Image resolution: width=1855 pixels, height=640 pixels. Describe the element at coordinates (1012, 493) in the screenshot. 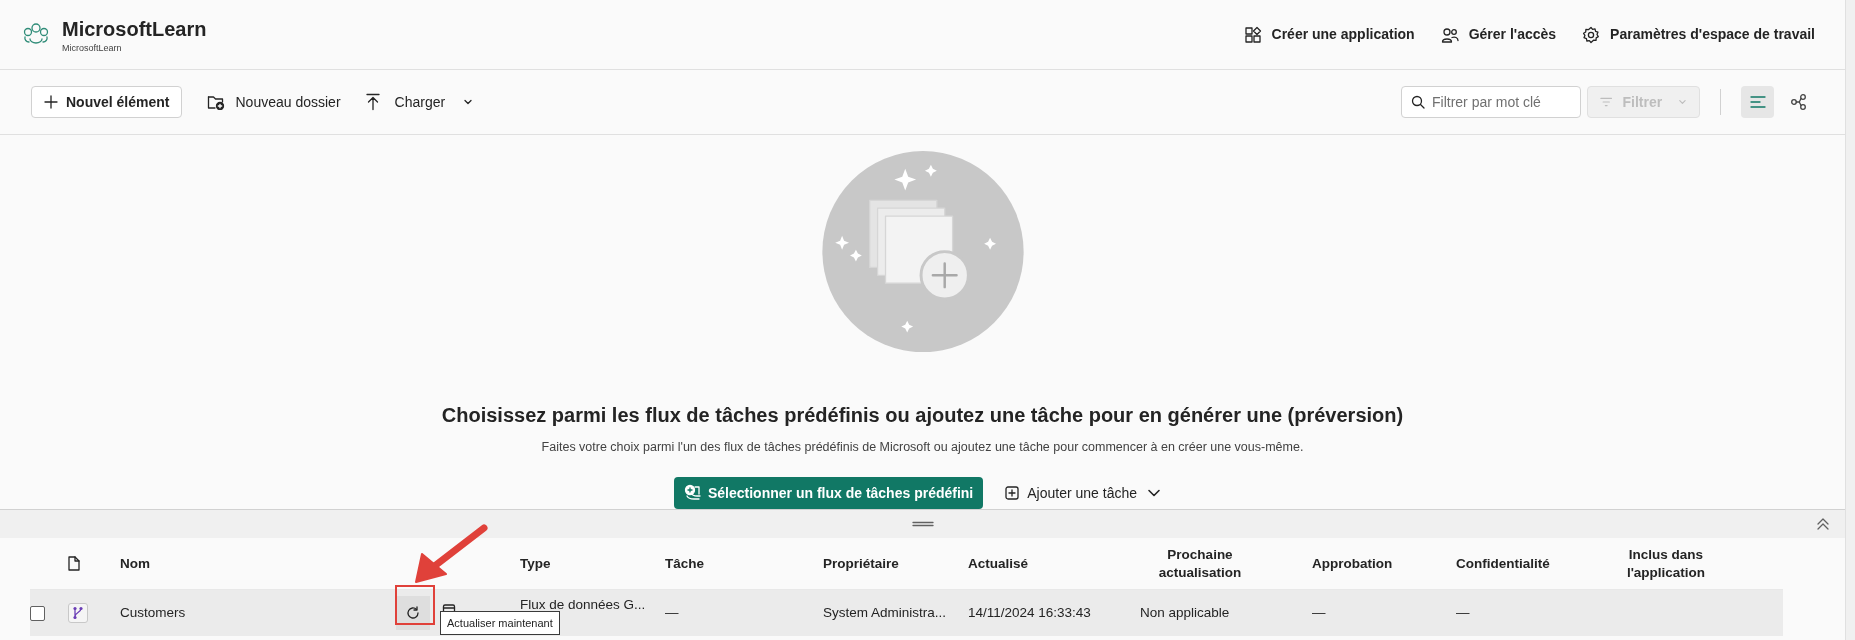

I see `plus-square-icon` at that location.